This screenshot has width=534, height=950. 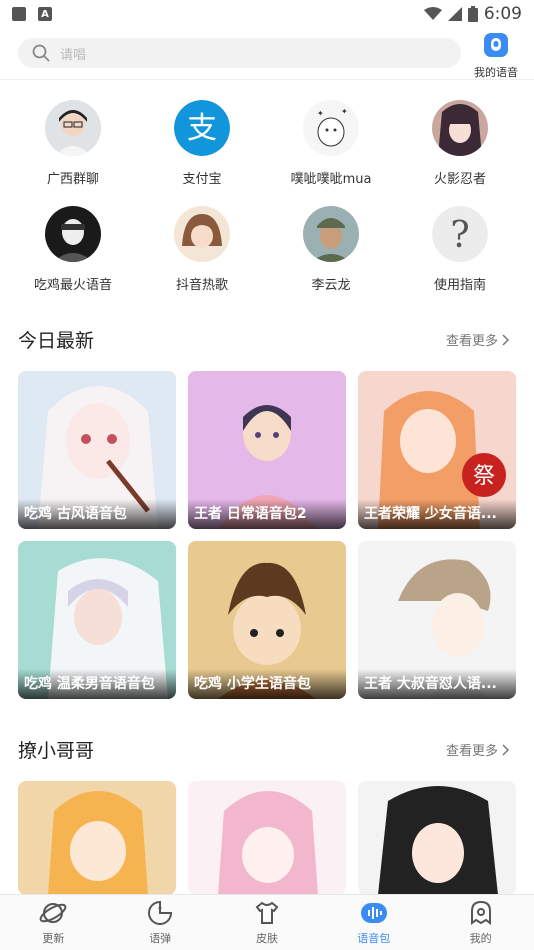 I want to click on card-caption: 吃鸡 温柔男音语音包, so click(x=97, y=684).